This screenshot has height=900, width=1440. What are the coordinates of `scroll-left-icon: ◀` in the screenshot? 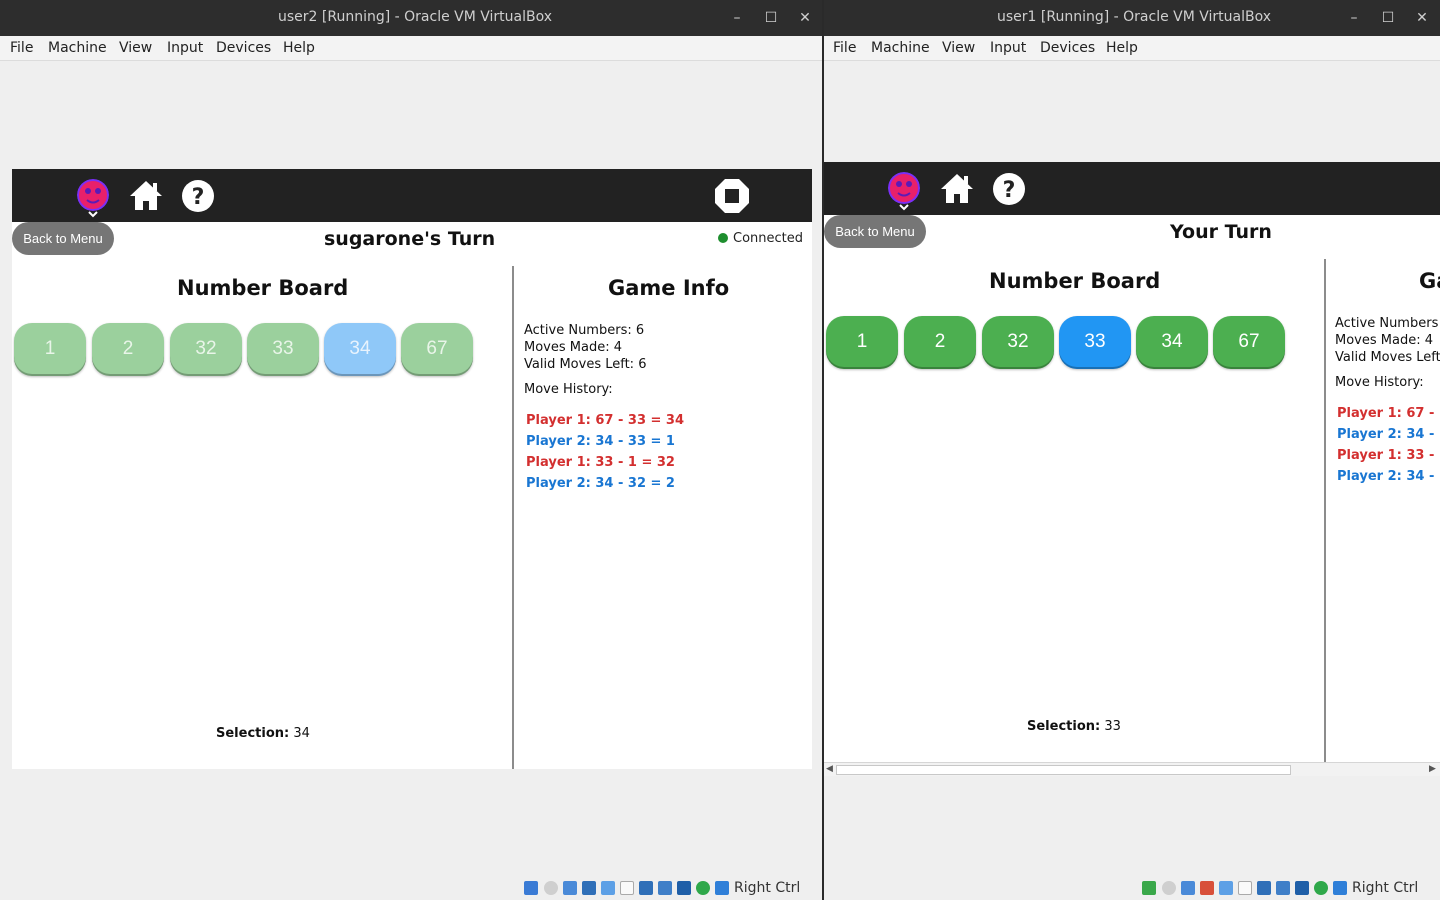 It's located at (829, 769).